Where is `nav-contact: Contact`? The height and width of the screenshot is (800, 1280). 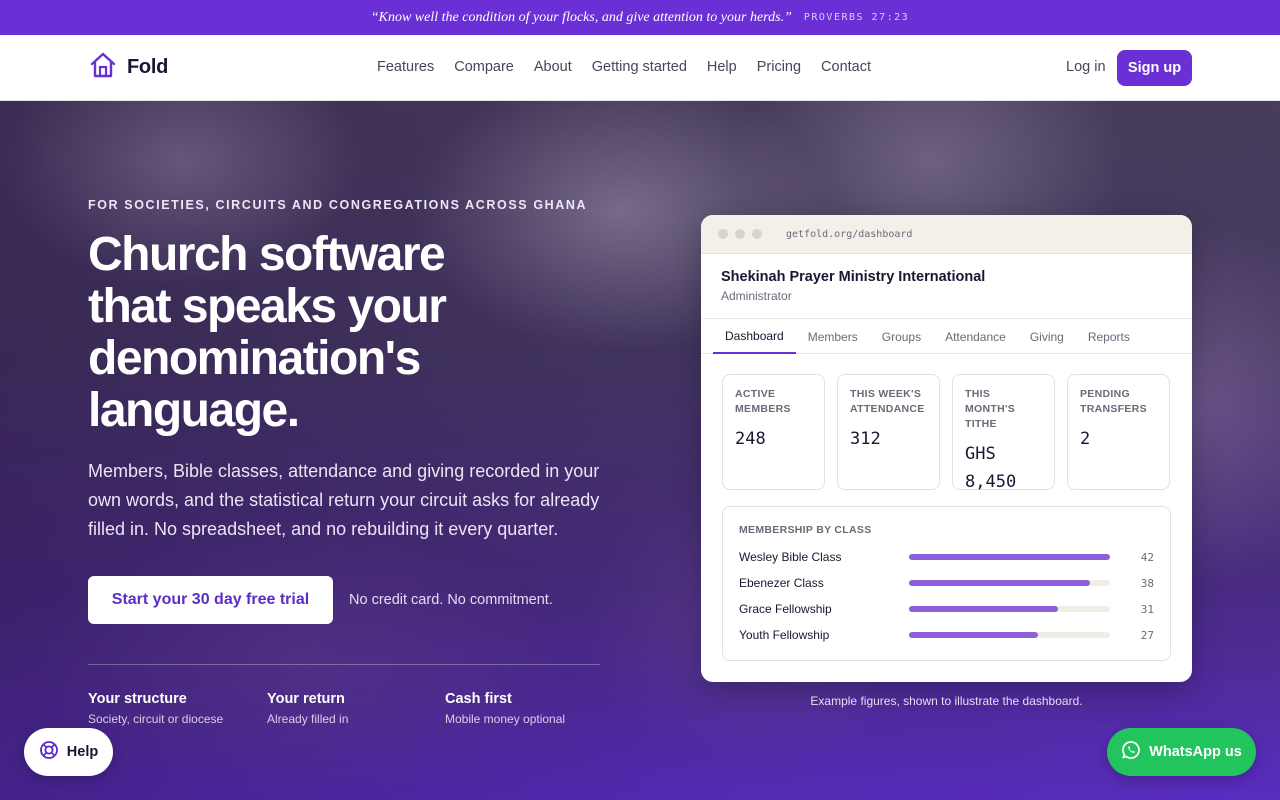
nav-contact: Contact is located at coordinates (846, 67).